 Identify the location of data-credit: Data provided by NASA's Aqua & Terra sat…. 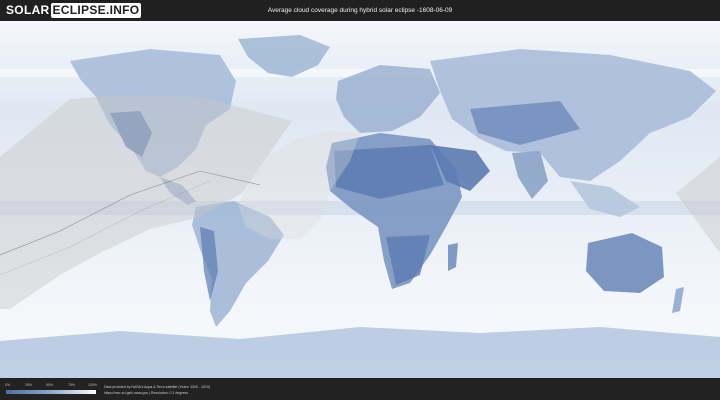
(157, 387).